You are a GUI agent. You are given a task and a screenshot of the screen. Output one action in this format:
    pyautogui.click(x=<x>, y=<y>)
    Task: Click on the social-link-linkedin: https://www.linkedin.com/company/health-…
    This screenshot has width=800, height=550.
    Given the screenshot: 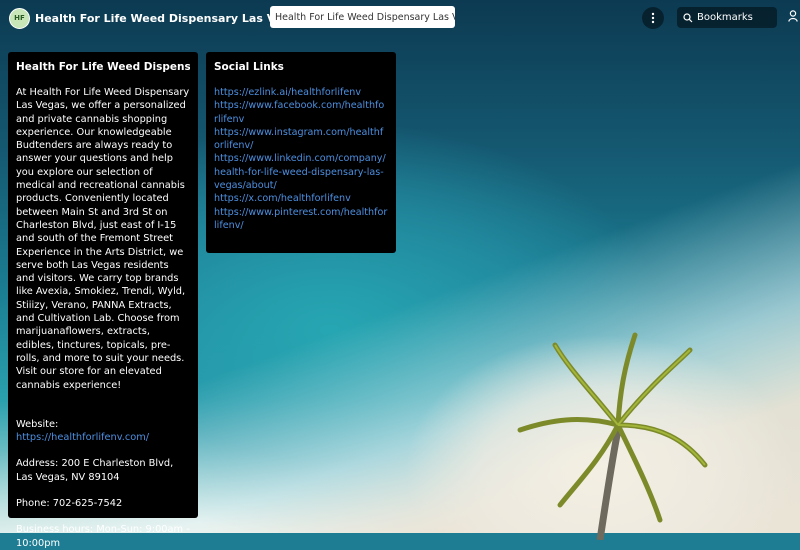 What is the action you would take?
    pyautogui.click(x=301, y=172)
    